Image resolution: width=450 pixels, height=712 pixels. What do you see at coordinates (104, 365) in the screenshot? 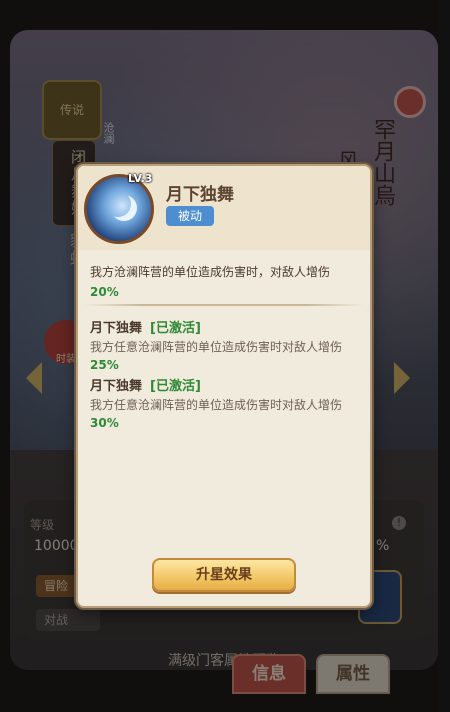
I see `star-effect-value: 25%` at bounding box center [104, 365].